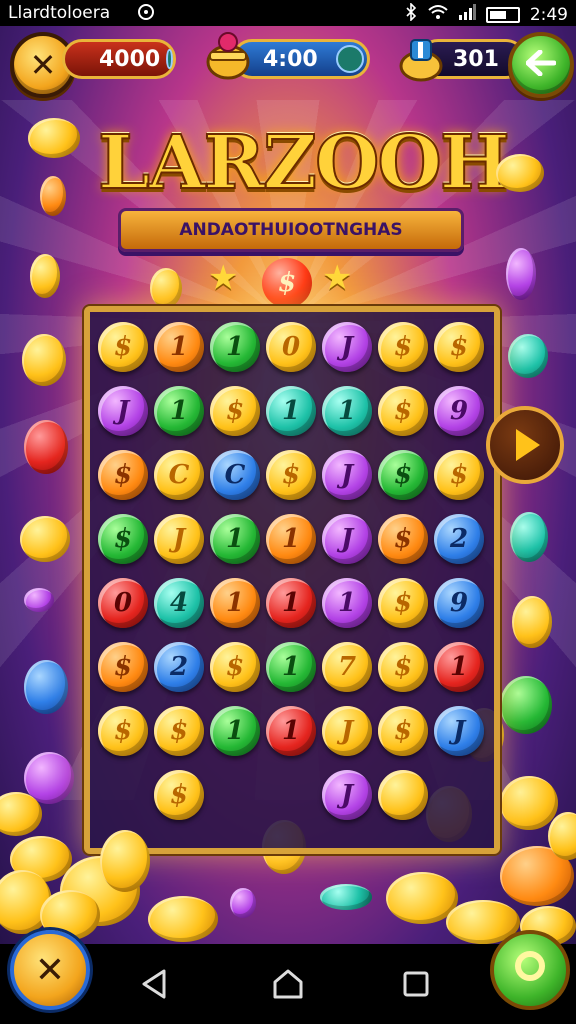  What do you see at coordinates (291, 230) in the screenshot?
I see `logo-subtitle: ANDAOTHUIOOTNGHAS` at bounding box center [291, 230].